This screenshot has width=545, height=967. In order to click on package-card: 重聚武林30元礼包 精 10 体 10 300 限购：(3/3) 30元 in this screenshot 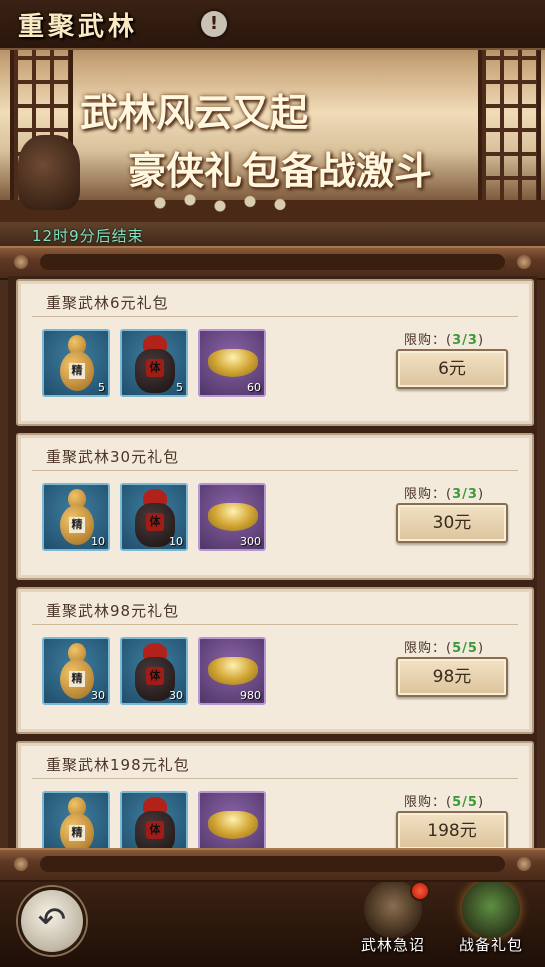, I will do `click(275, 506)`.